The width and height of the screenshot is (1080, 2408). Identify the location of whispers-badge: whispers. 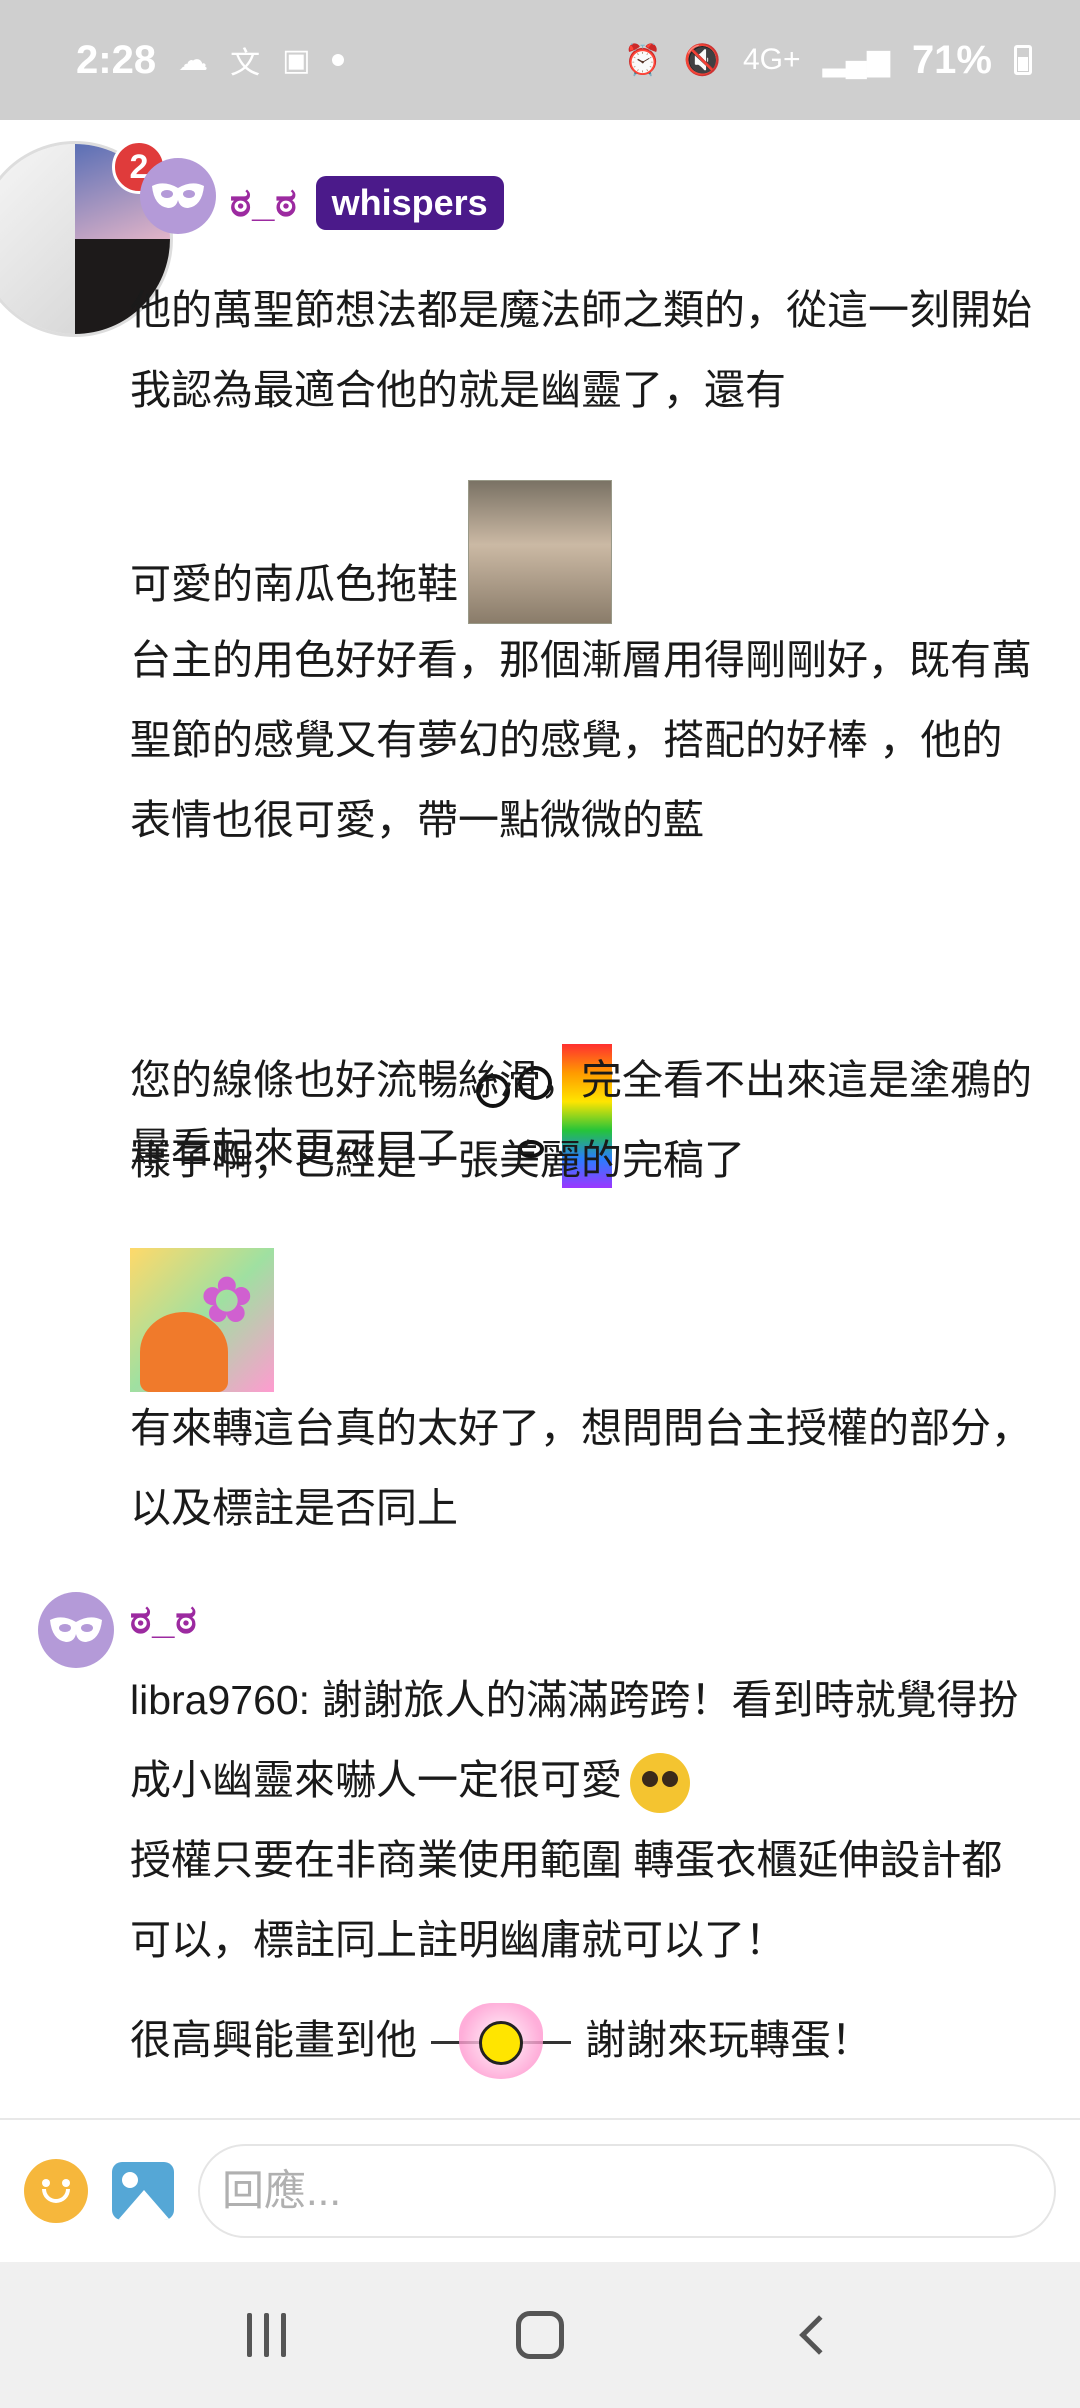
(409, 203).